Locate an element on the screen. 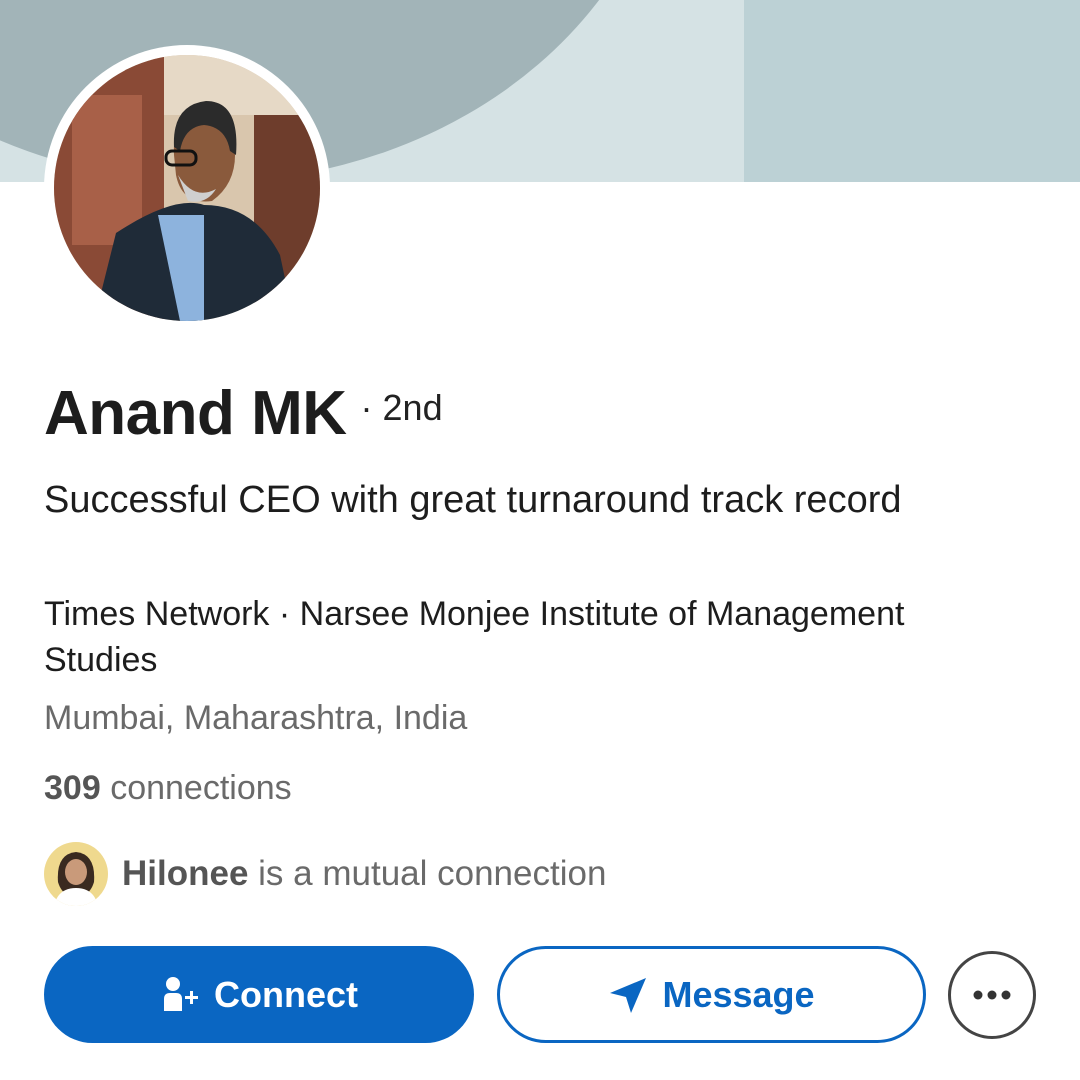 The width and height of the screenshot is (1080, 1080). more-options-button is located at coordinates (992, 995).